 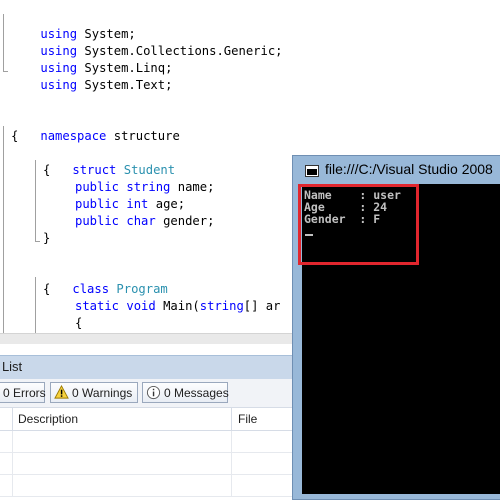 I want to click on info-icon, so click(x=153, y=392).